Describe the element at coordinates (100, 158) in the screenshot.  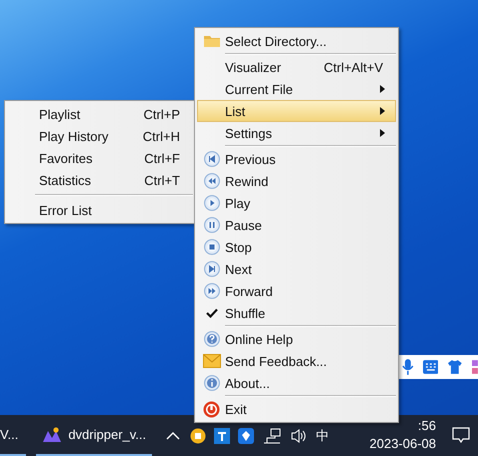
I see `menu-item: Favorites Ctrl+F` at that location.